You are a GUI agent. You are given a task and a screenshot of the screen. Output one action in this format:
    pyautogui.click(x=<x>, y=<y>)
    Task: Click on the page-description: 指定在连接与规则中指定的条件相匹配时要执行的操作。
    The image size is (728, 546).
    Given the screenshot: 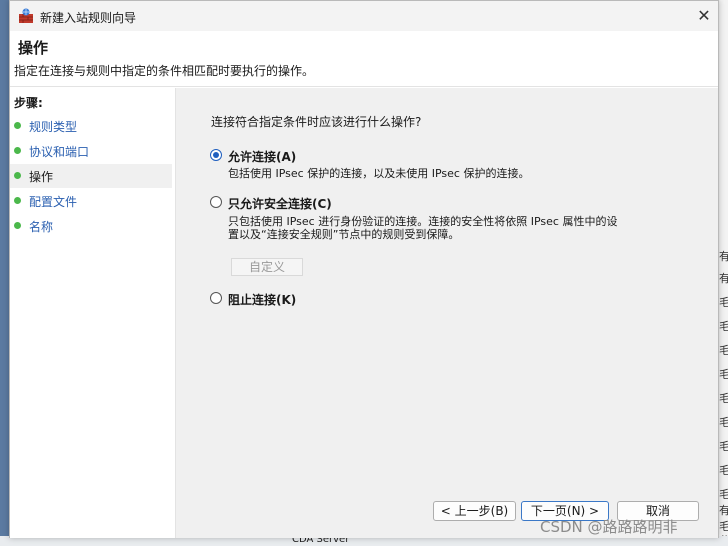 What is the action you would take?
    pyautogui.click(x=164, y=71)
    